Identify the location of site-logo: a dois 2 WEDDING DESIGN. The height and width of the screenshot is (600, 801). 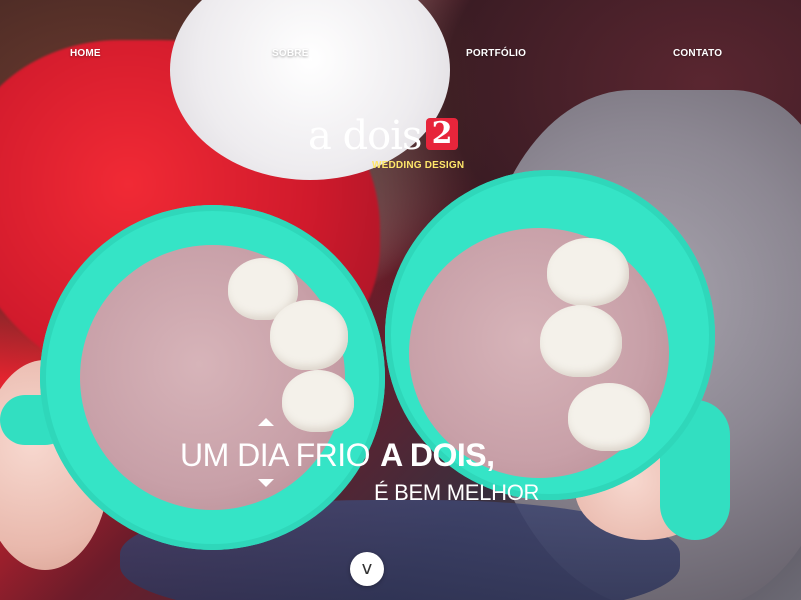
(385, 147).